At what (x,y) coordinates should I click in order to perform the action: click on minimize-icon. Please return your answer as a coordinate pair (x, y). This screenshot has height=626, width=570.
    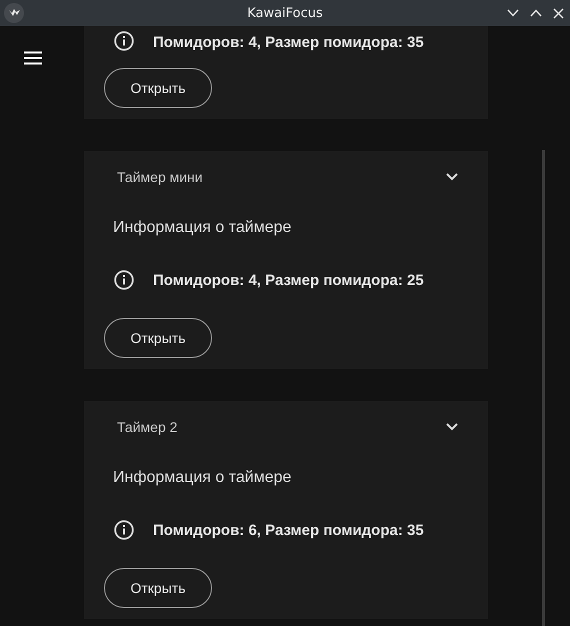
    Looking at the image, I should click on (513, 13).